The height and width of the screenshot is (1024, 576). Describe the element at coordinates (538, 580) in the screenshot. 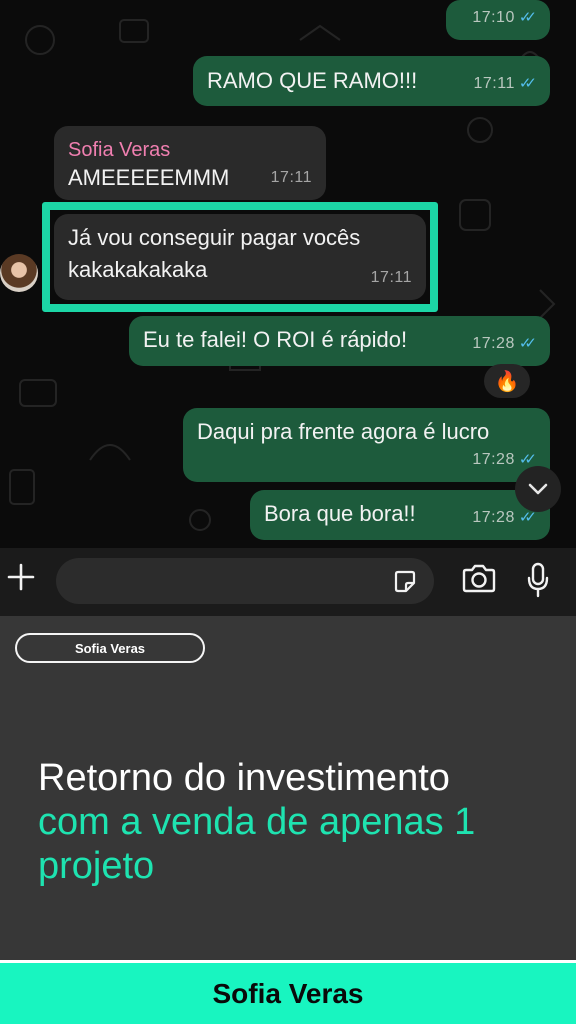

I see `microphone-icon` at that location.